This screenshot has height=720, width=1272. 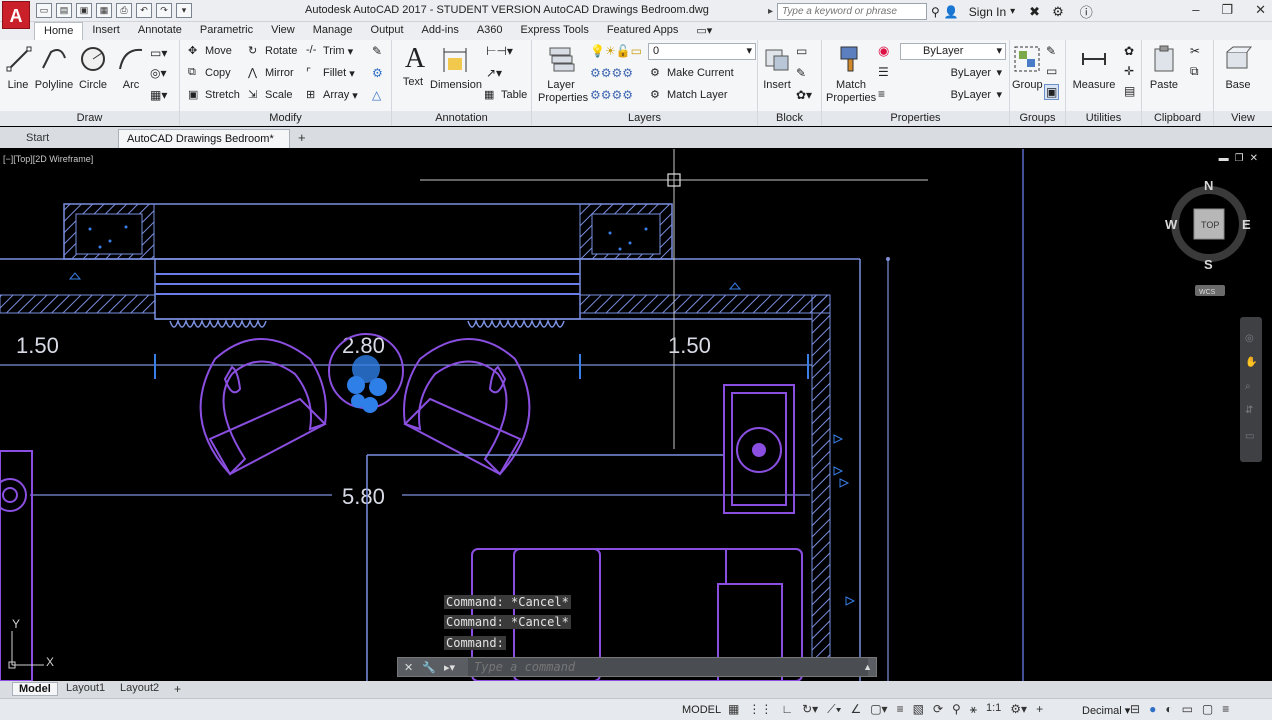 What do you see at coordinates (1227, 10) in the screenshot?
I see `restore-icon: ❐` at bounding box center [1227, 10].